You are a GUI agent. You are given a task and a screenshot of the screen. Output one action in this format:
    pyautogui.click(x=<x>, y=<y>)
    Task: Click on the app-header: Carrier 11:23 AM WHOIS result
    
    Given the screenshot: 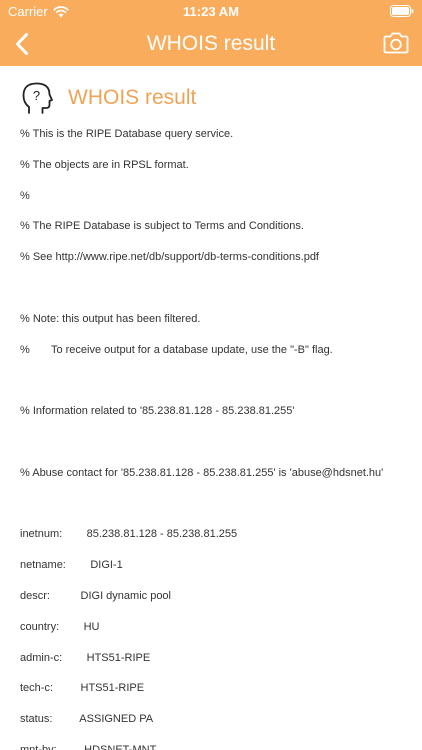 What is the action you would take?
    pyautogui.click(x=211, y=33)
    